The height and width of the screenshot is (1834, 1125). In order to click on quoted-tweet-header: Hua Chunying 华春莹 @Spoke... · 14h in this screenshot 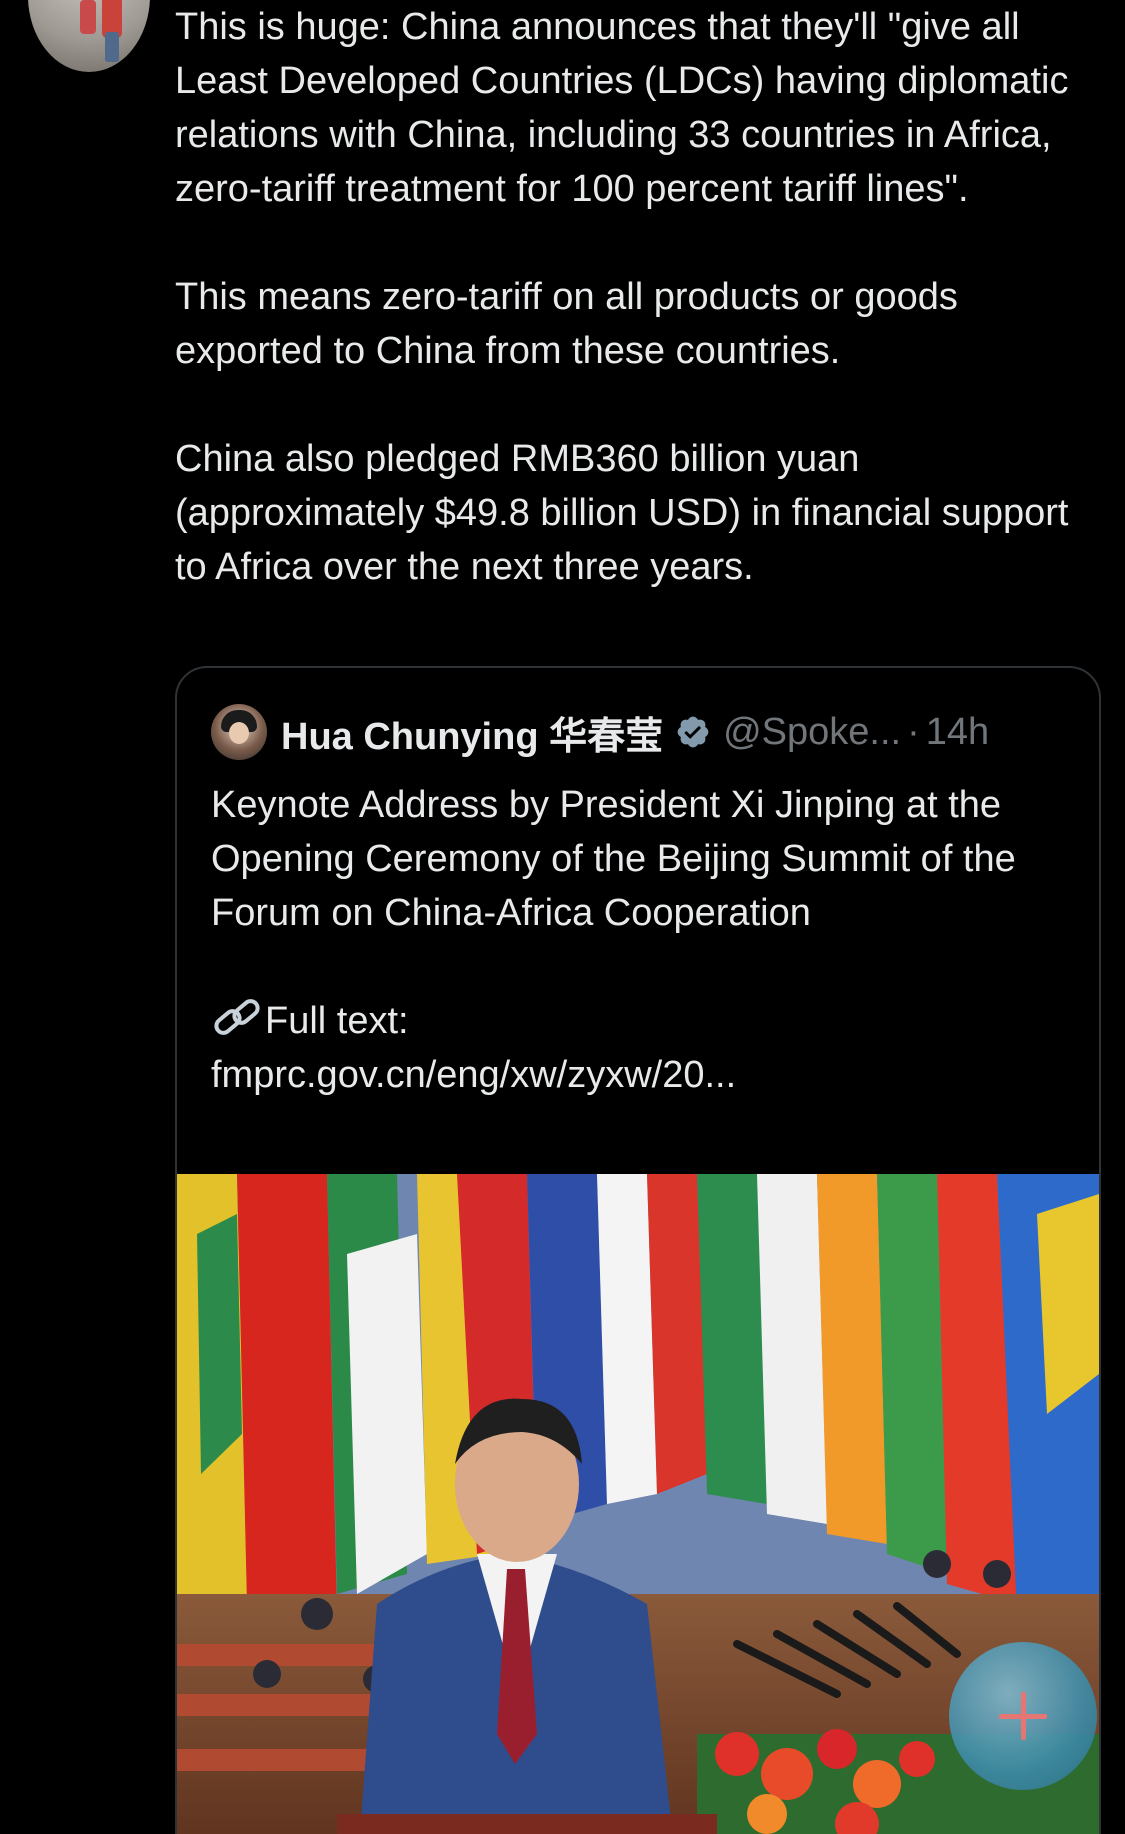, I will do `click(600, 732)`.